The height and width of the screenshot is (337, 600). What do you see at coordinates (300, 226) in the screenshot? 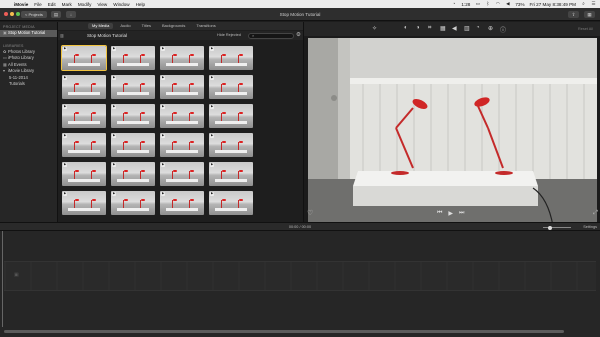
I see `timeline-header: 00:00 / 00:00 Settings` at bounding box center [300, 226].